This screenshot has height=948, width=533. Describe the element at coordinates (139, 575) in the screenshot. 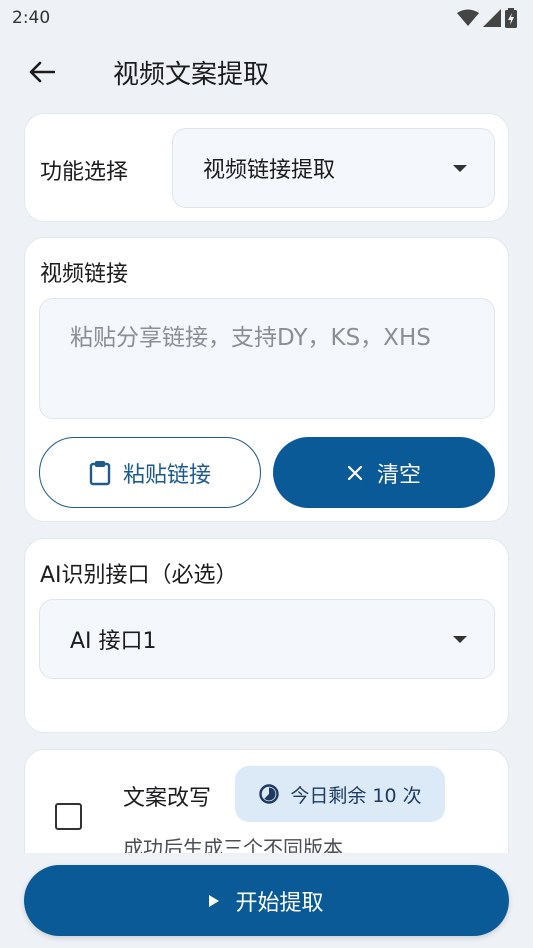

I see `ai-interface-label: AI识别接口（必选）` at that location.